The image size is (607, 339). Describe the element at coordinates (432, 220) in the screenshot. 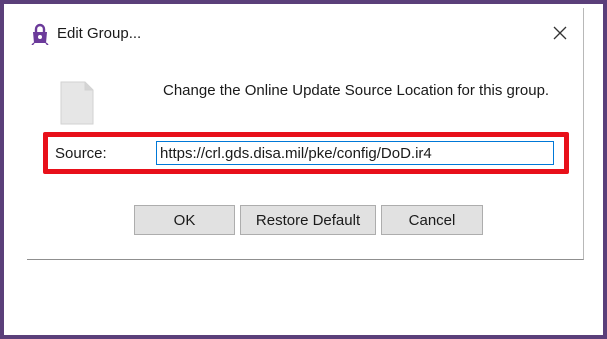

I see `cancel-button: Cancel` at that location.